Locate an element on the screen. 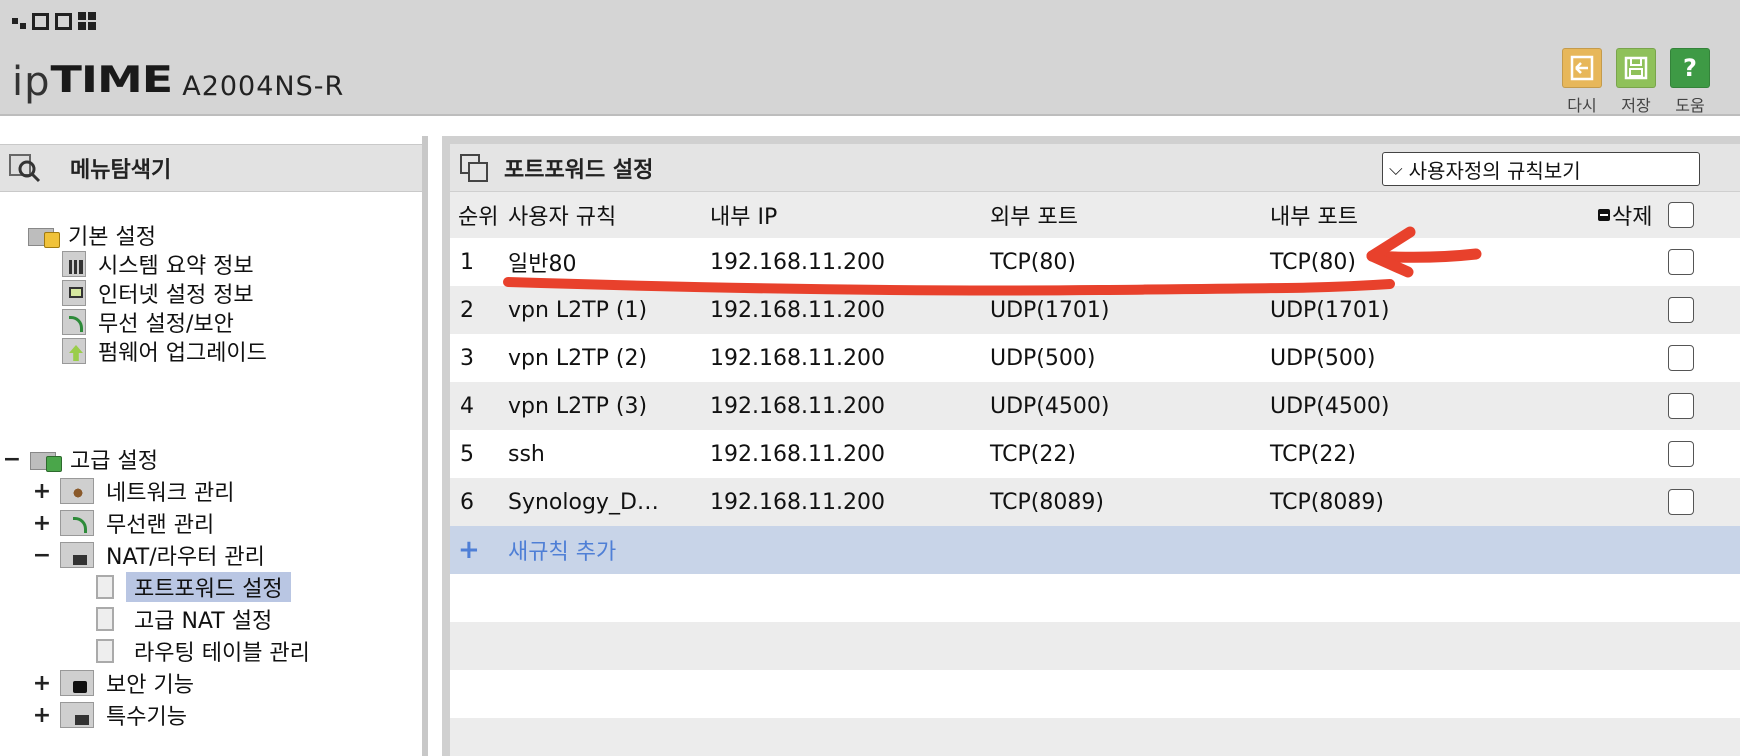  save-button: 저장 is located at coordinates (1636, 82).